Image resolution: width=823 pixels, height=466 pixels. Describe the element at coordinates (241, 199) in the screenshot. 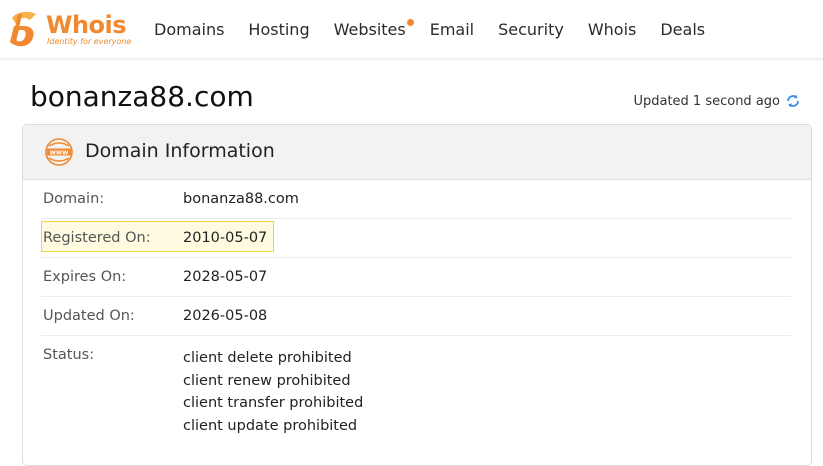

I see `row-value: bonanza88.com` at that location.